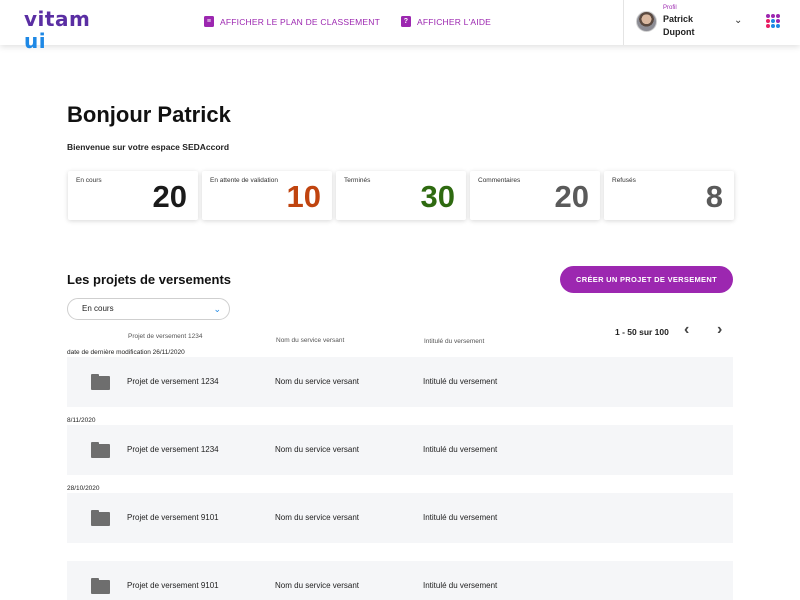 The height and width of the screenshot is (600, 800). Describe the element at coordinates (679, 32) in the screenshot. I see `profile-last-name: Dupont` at that location.